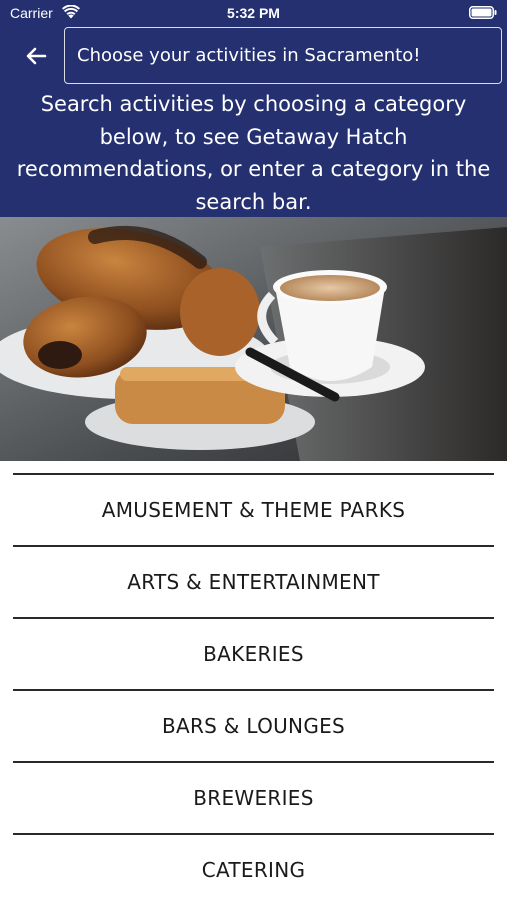  I want to click on category-item-bars-lounges: BARS & LOUNGES, so click(253, 725).